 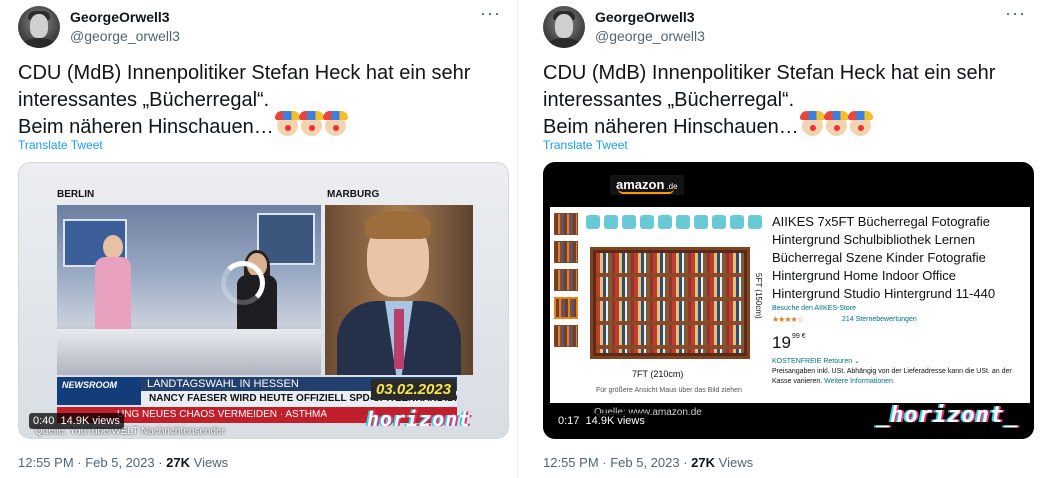 What do you see at coordinates (674, 222) in the screenshot?
I see `feature-icon-row` at bounding box center [674, 222].